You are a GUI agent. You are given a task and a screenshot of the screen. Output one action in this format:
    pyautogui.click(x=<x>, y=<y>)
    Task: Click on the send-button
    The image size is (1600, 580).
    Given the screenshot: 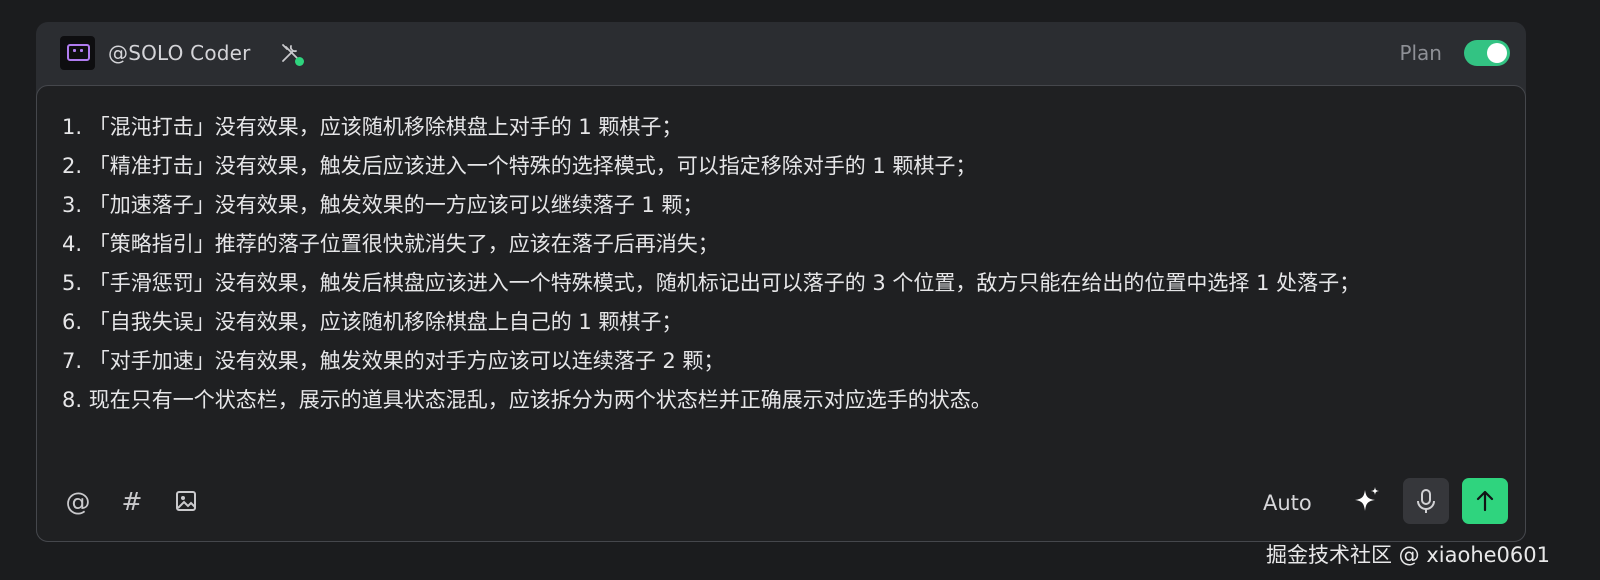 What is the action you would take?
    pyautogui.click(x=1485, y=501)
    